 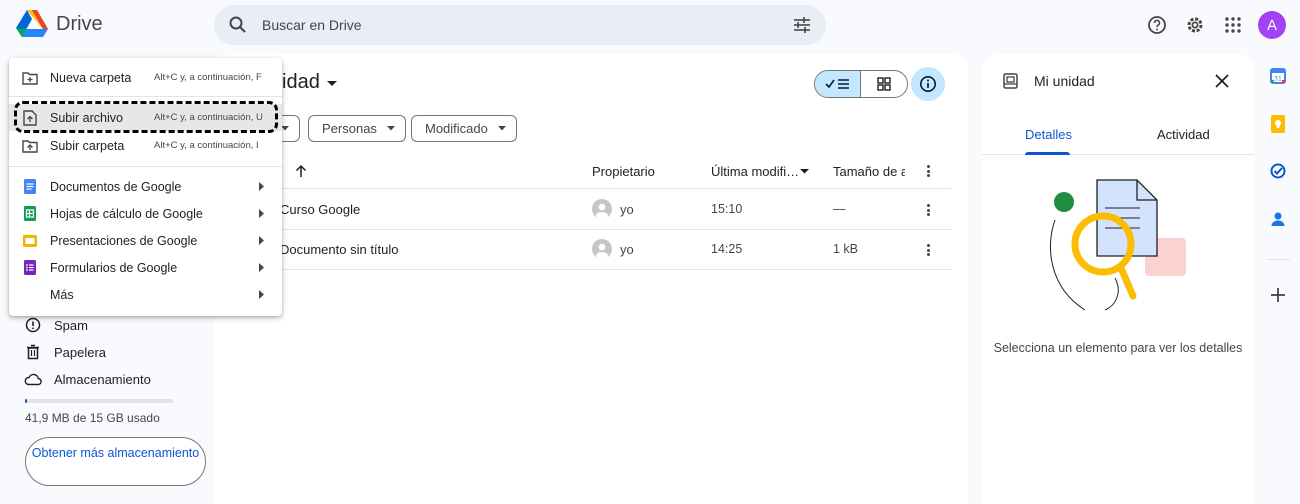 What do you see at coordinates (62, 294) in the screenshot?
I see `menu-item-label: Más` at bounding box center [62, 294].